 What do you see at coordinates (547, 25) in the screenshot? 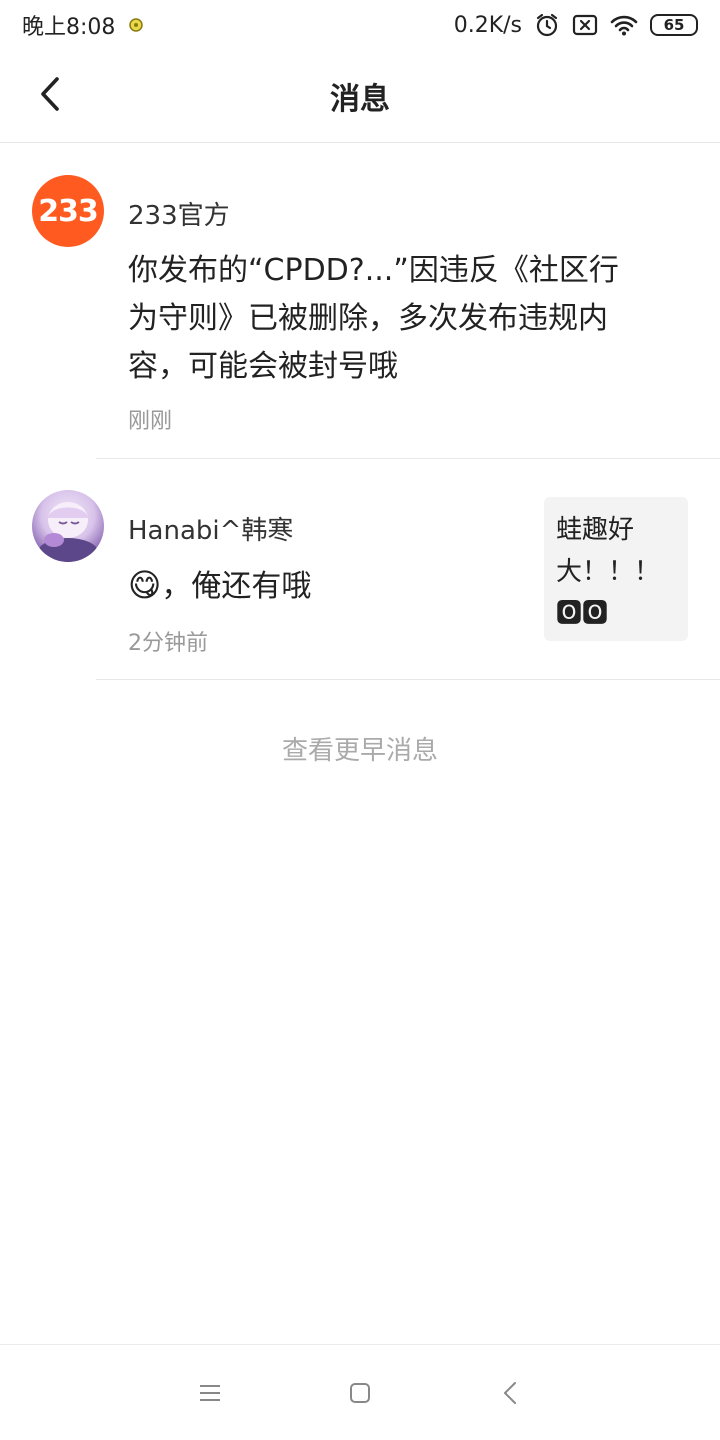
I see `alarm-icon` at bounding box center [547, 25].